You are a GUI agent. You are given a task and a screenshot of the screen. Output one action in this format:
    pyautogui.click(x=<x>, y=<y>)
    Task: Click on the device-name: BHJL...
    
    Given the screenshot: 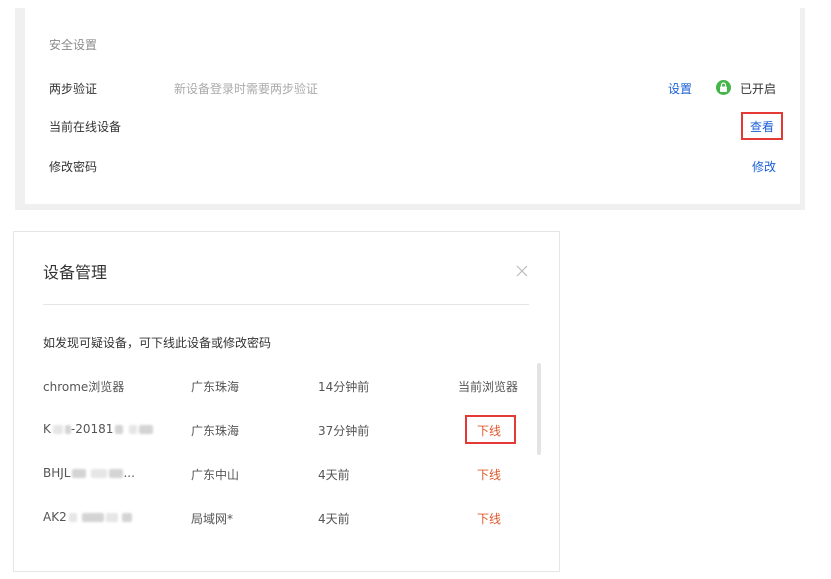 What is the action you would take?
    pyautogui.click(x=89, y=473)
    